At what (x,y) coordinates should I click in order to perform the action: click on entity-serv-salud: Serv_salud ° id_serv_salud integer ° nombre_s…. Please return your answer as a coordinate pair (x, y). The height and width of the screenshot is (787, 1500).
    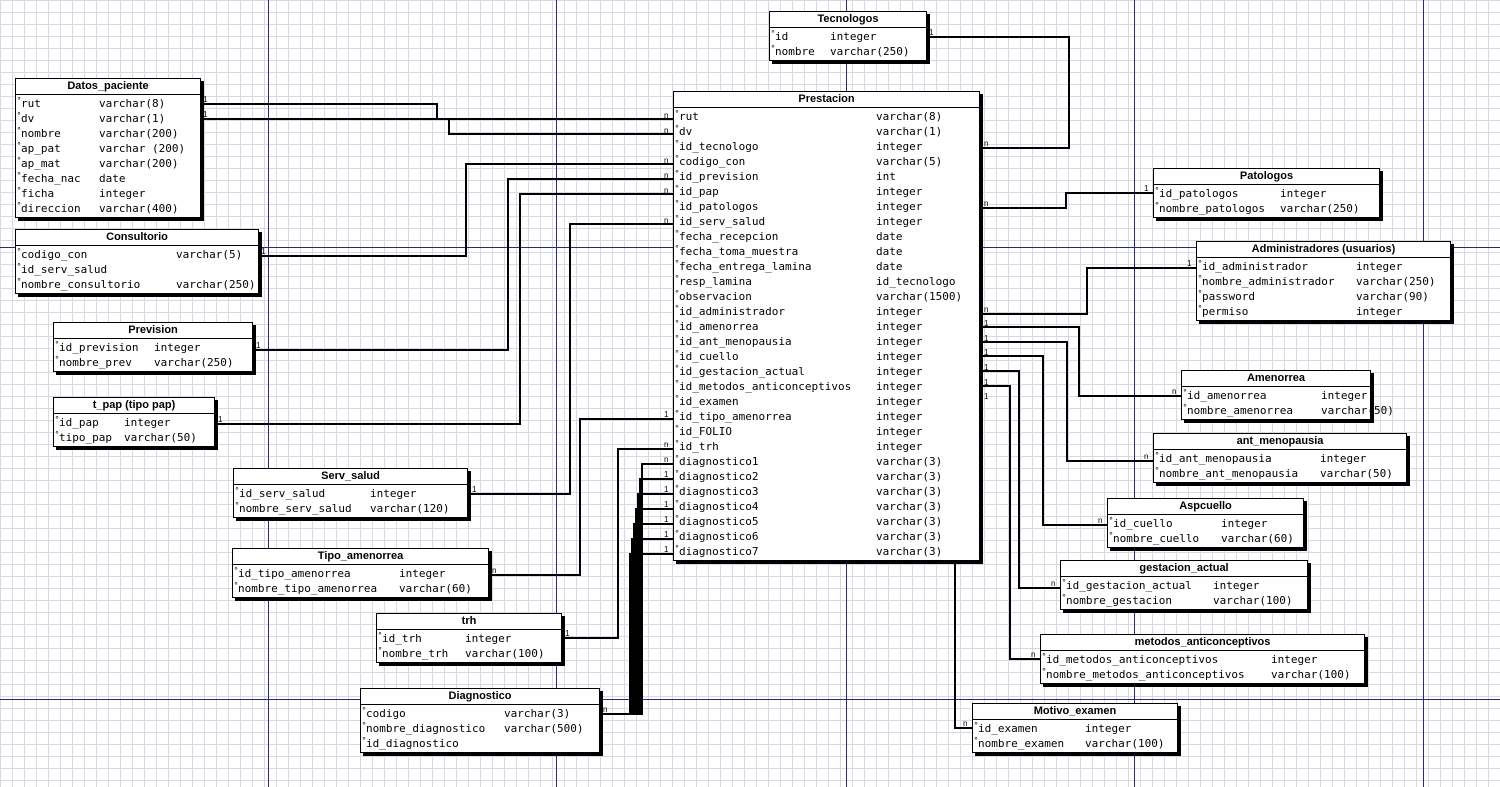
    Looking at the image, I should click on (350, 493).